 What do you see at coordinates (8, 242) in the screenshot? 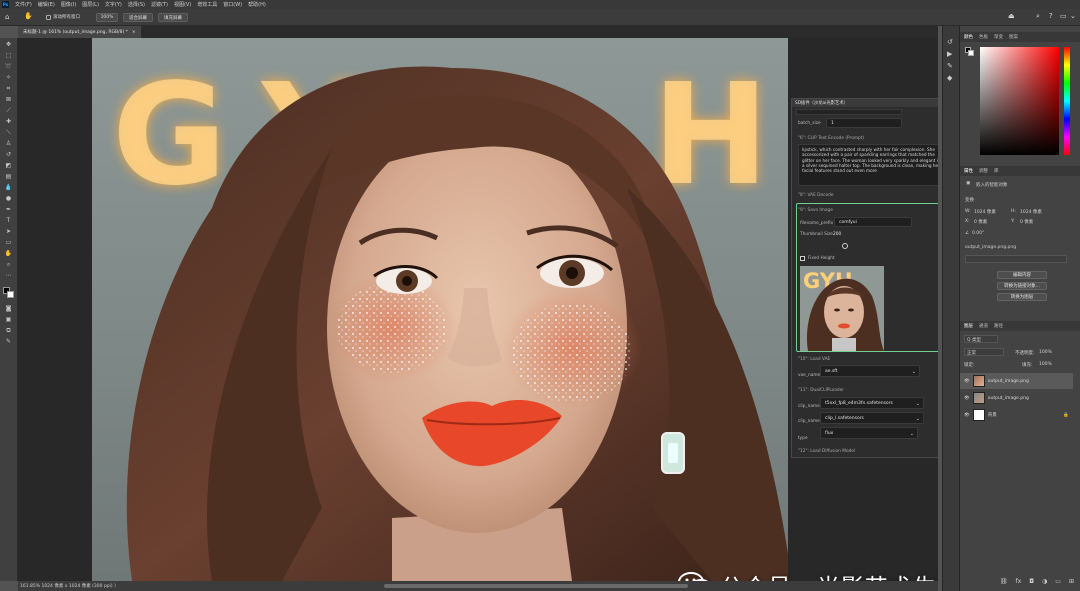
I see `shape-tool-icon: ▭` at bounding box center [8, 242].